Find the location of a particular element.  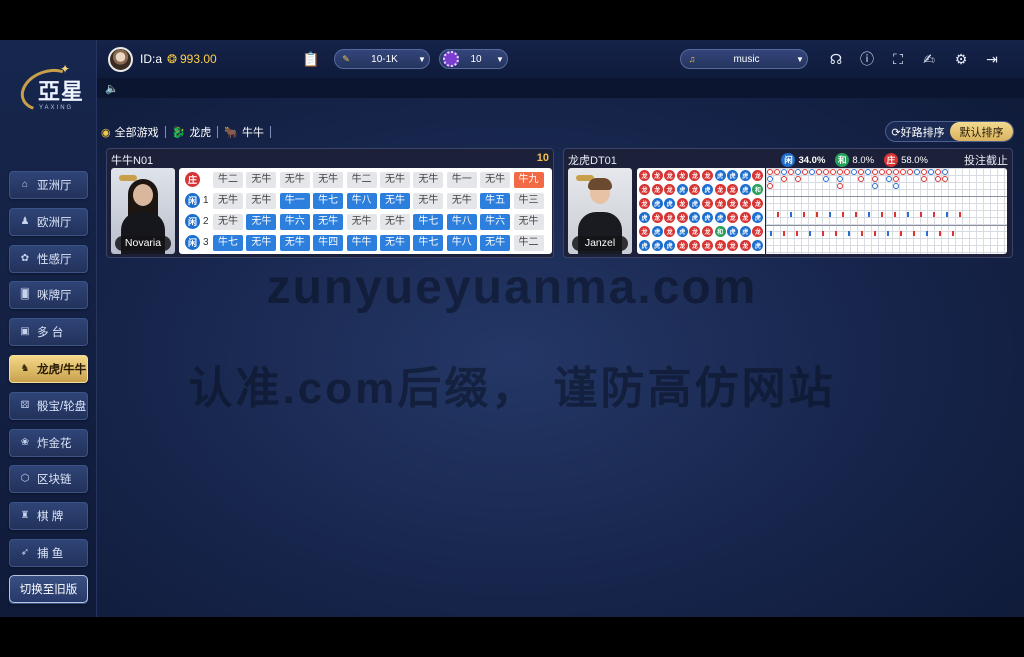

row-label: 闲1 is located at coordinates (196, 200).